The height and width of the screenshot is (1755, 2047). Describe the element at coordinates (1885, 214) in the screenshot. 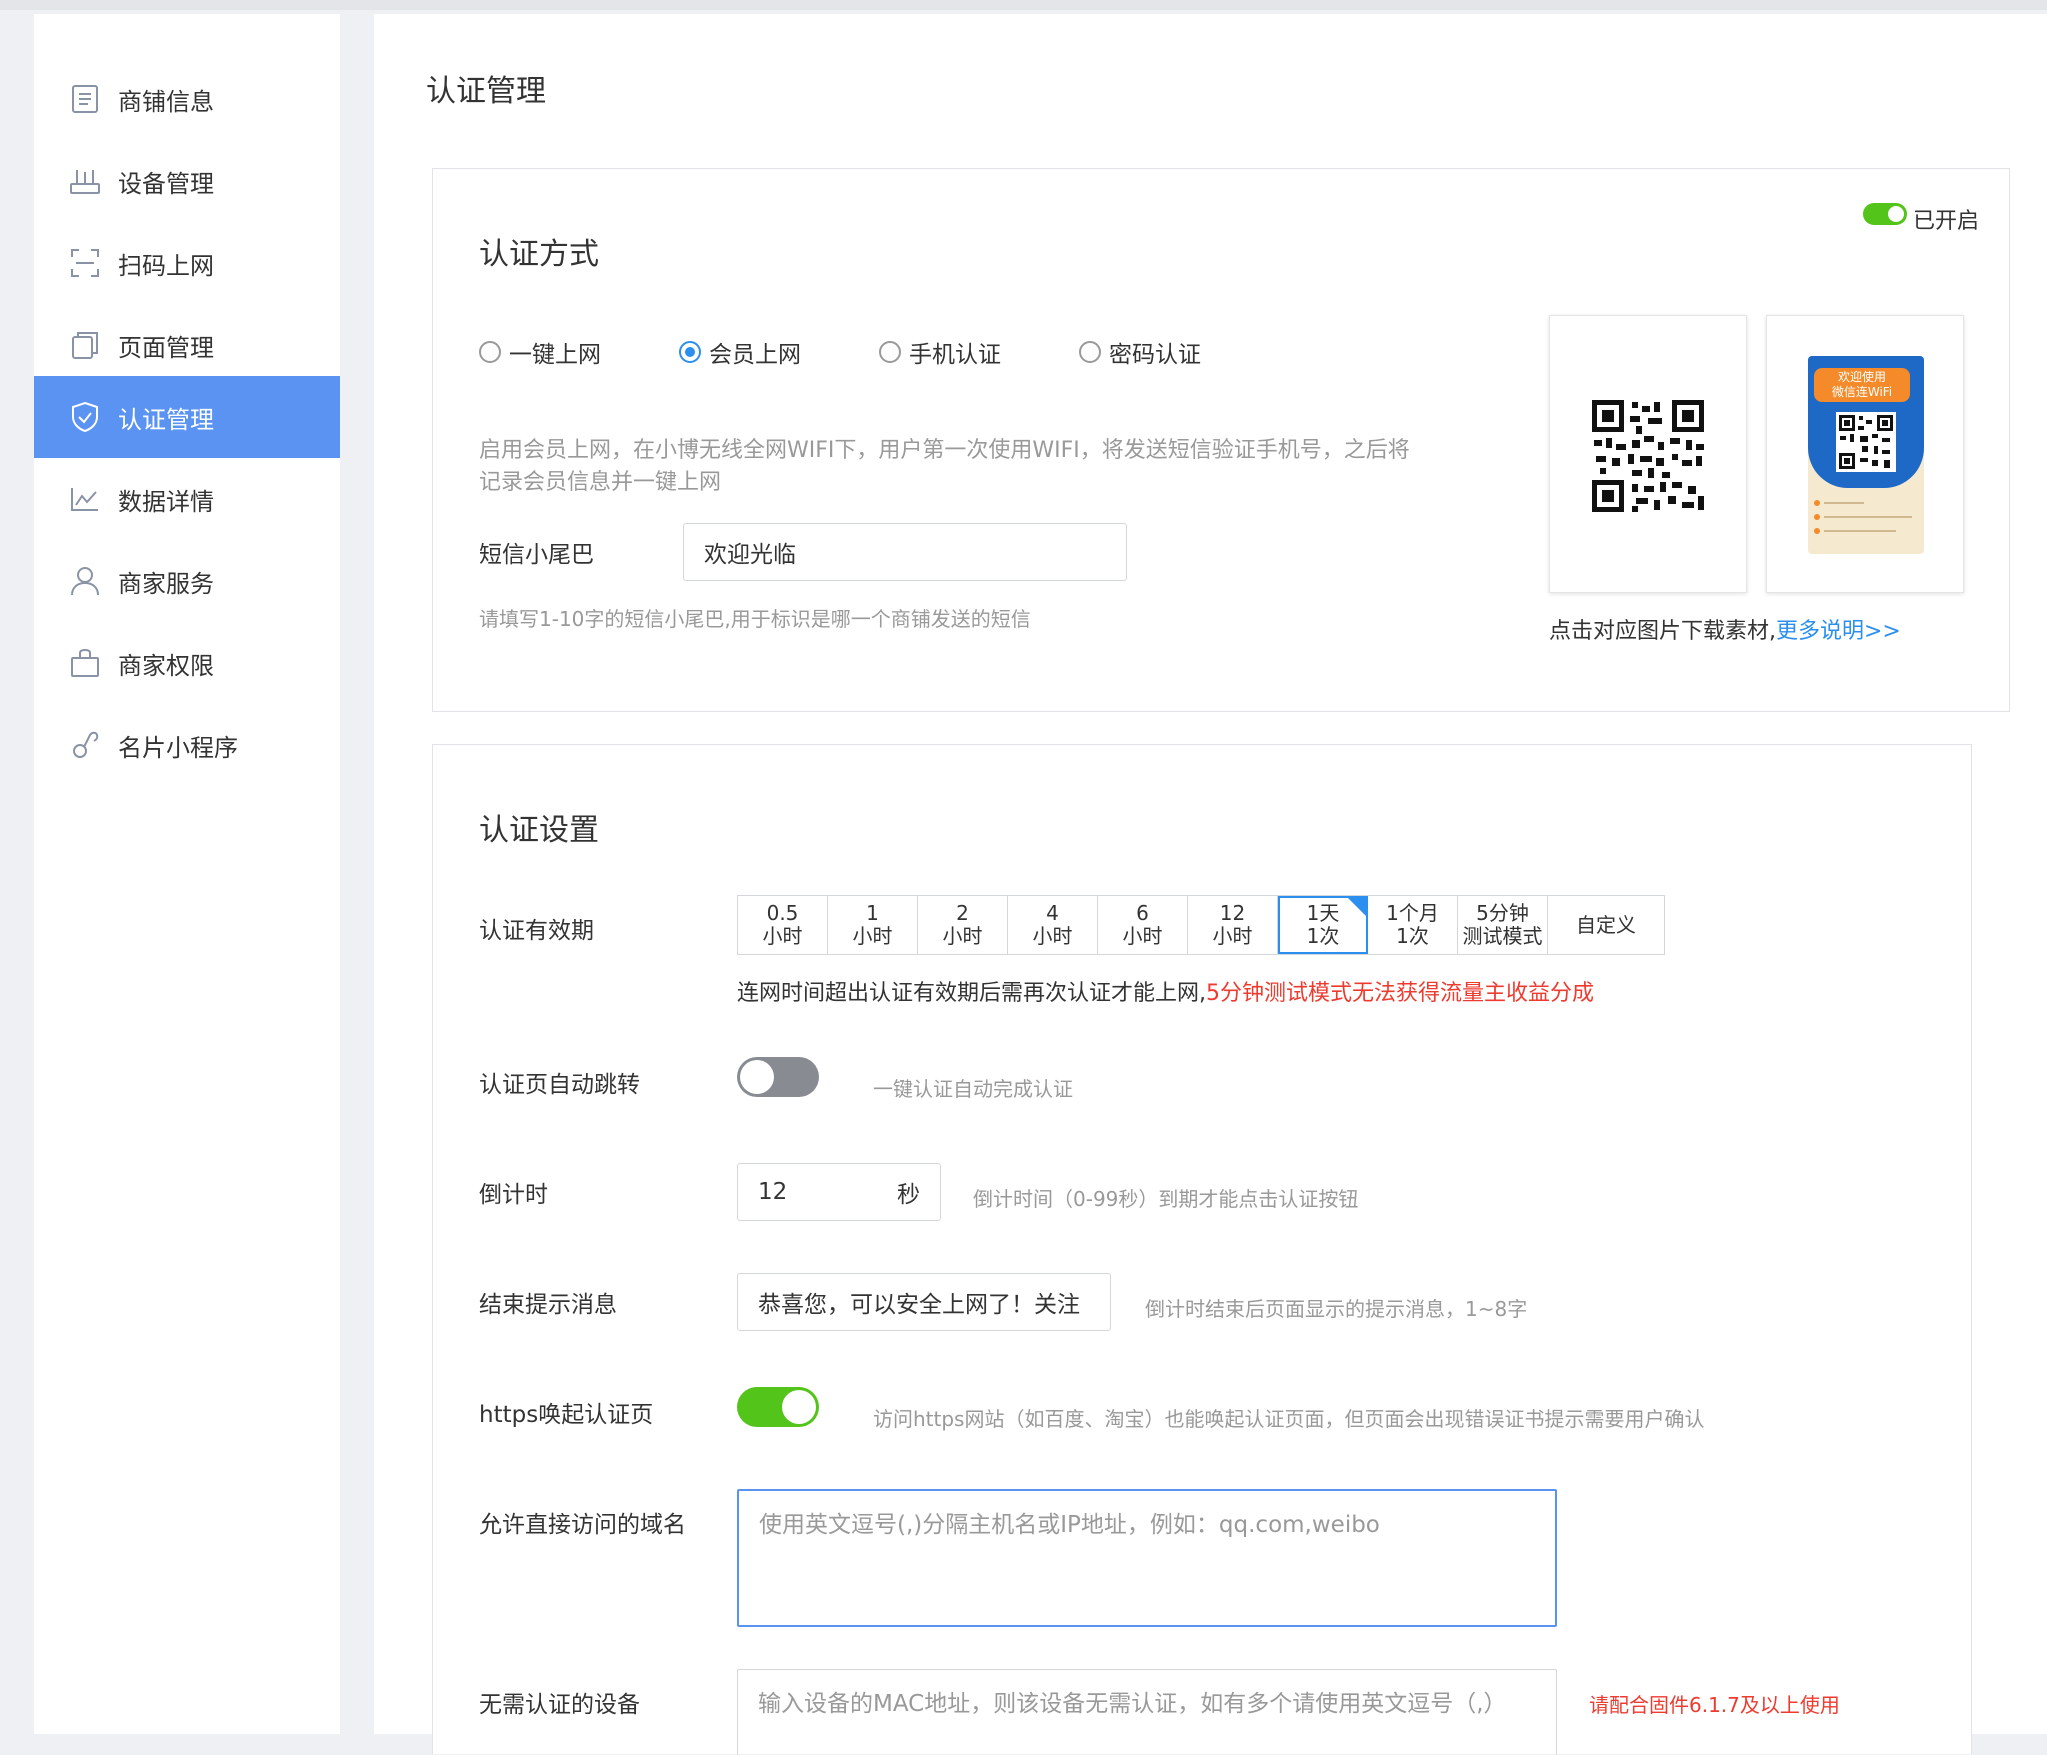

I see `auth-enabled-toggle` at that location.